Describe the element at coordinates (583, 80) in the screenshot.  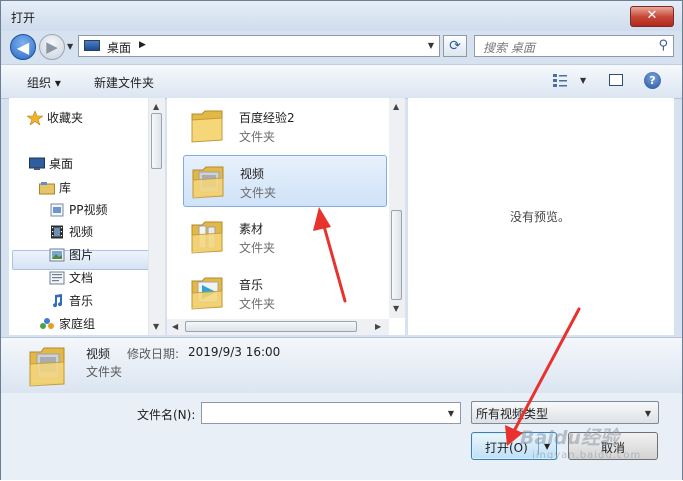
I see `view-options-dropdown-icon: ▼` at that location.